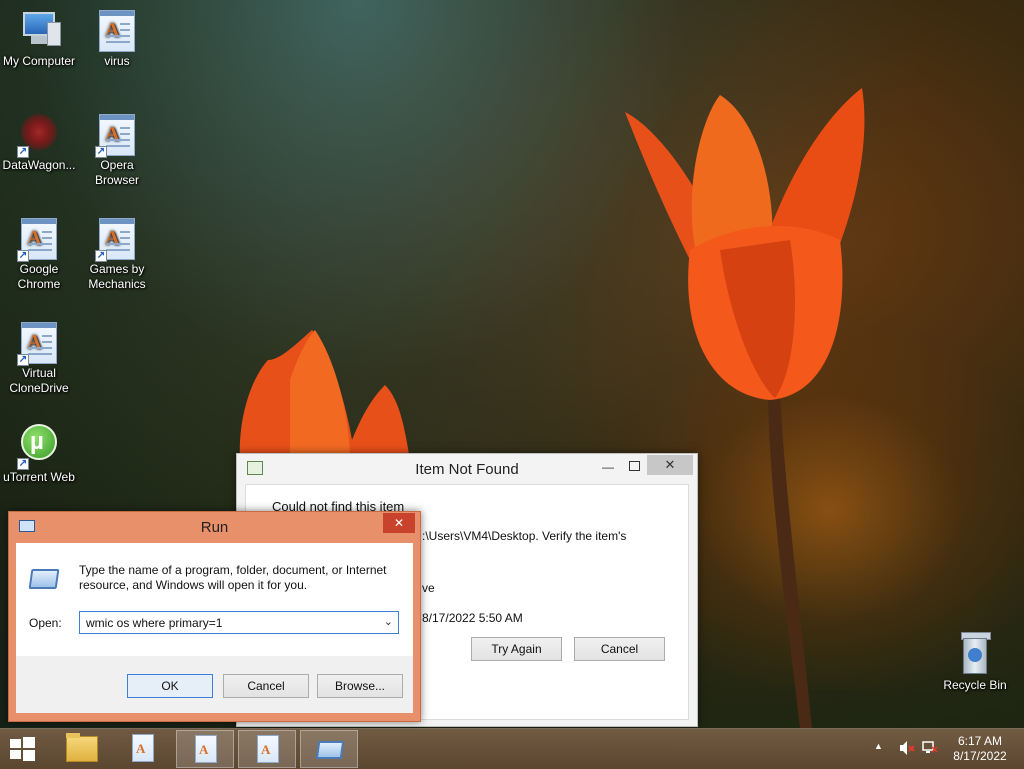 The image size is (1024, 769). What do you see at coordinates (980, 756) in the screenshot?
I see `clock-date: 8/17/2022` at bounding box center [980, 756].